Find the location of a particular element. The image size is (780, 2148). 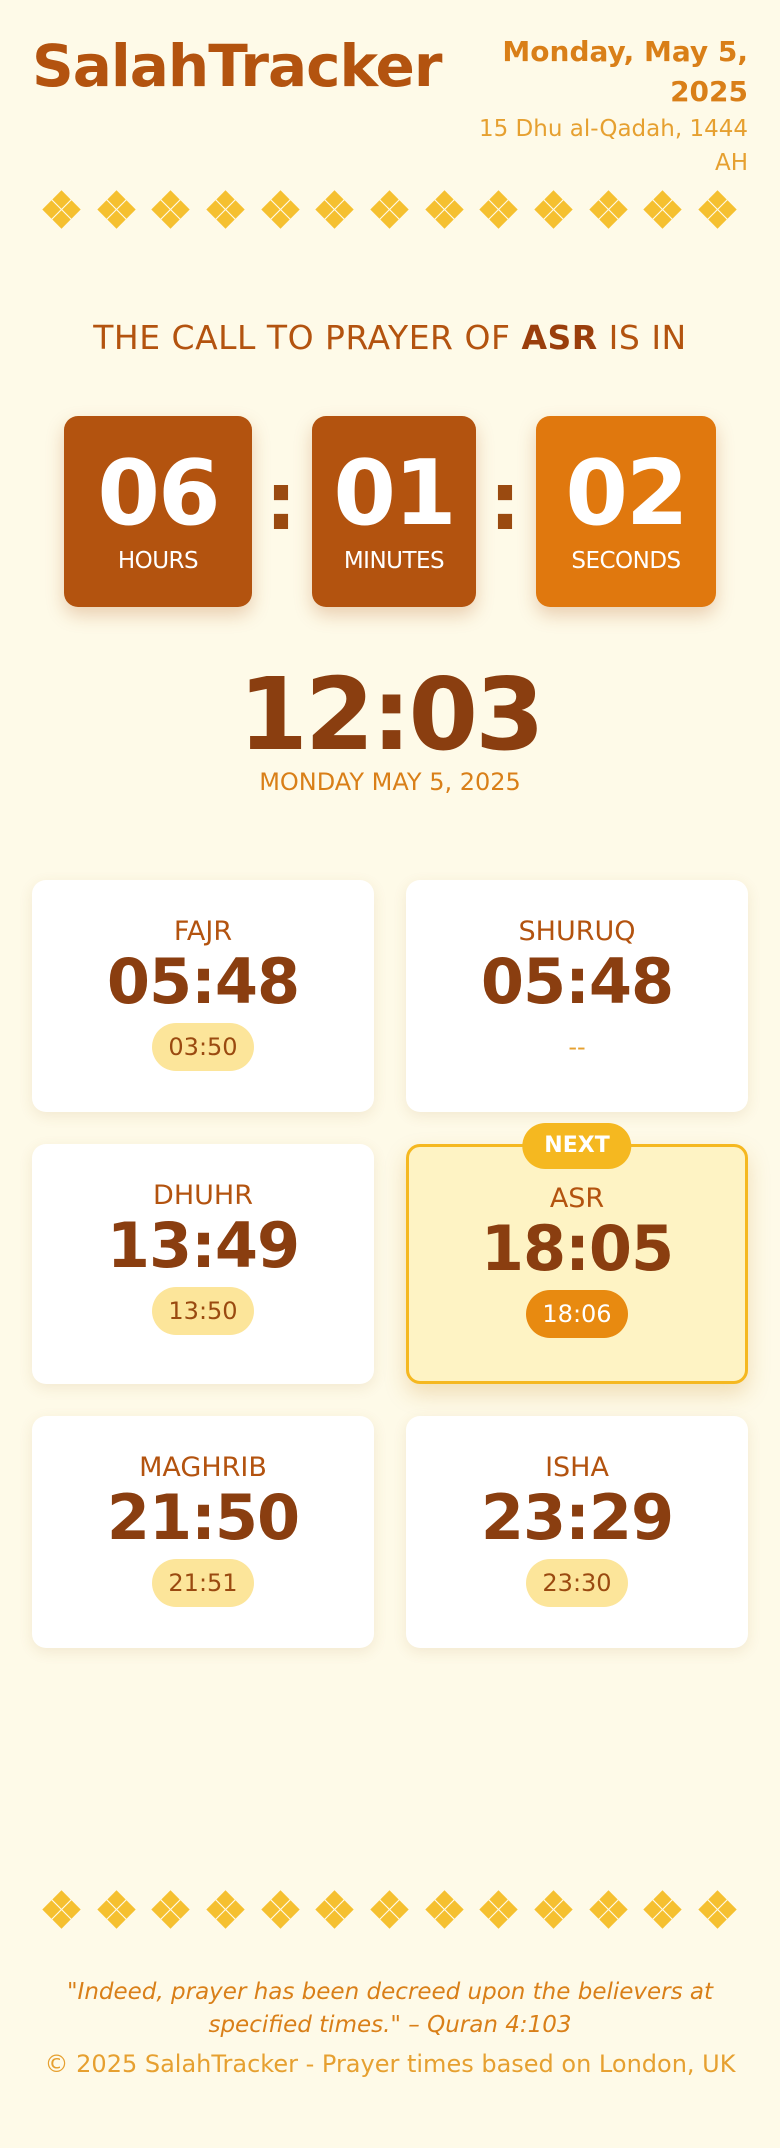

countdown-minutes: 01 MINUTES is located at coordinates (394, 511).